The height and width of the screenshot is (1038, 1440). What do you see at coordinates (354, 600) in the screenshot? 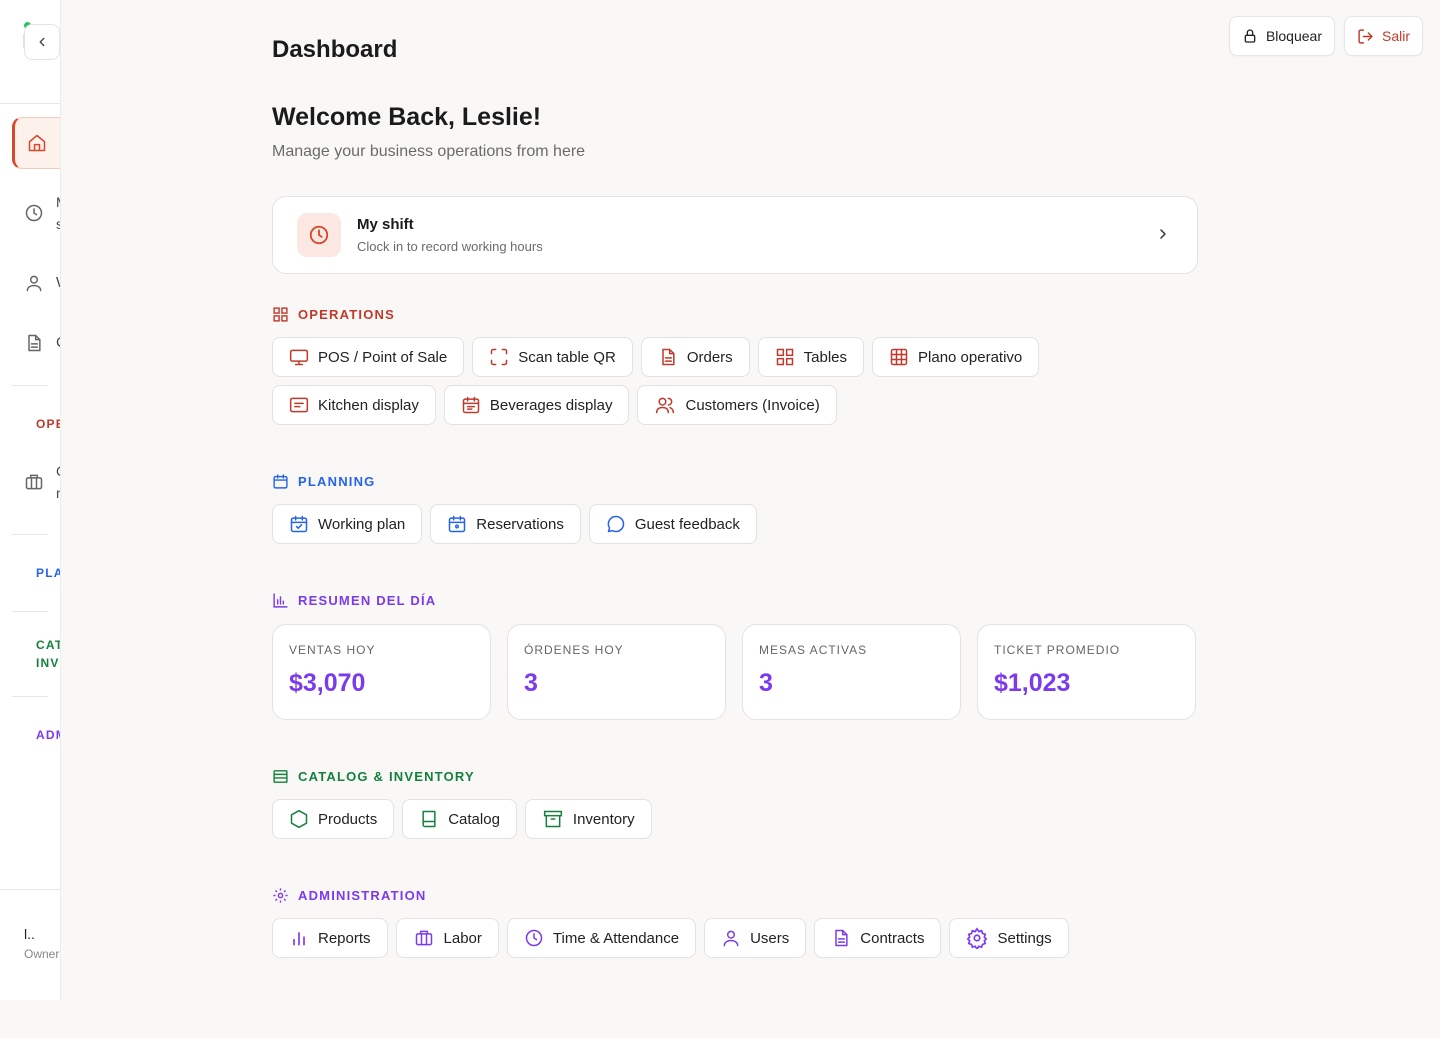
I see `section-summary-heading: RESUMEN DEL DÍA` at bounding box center [354, 600].